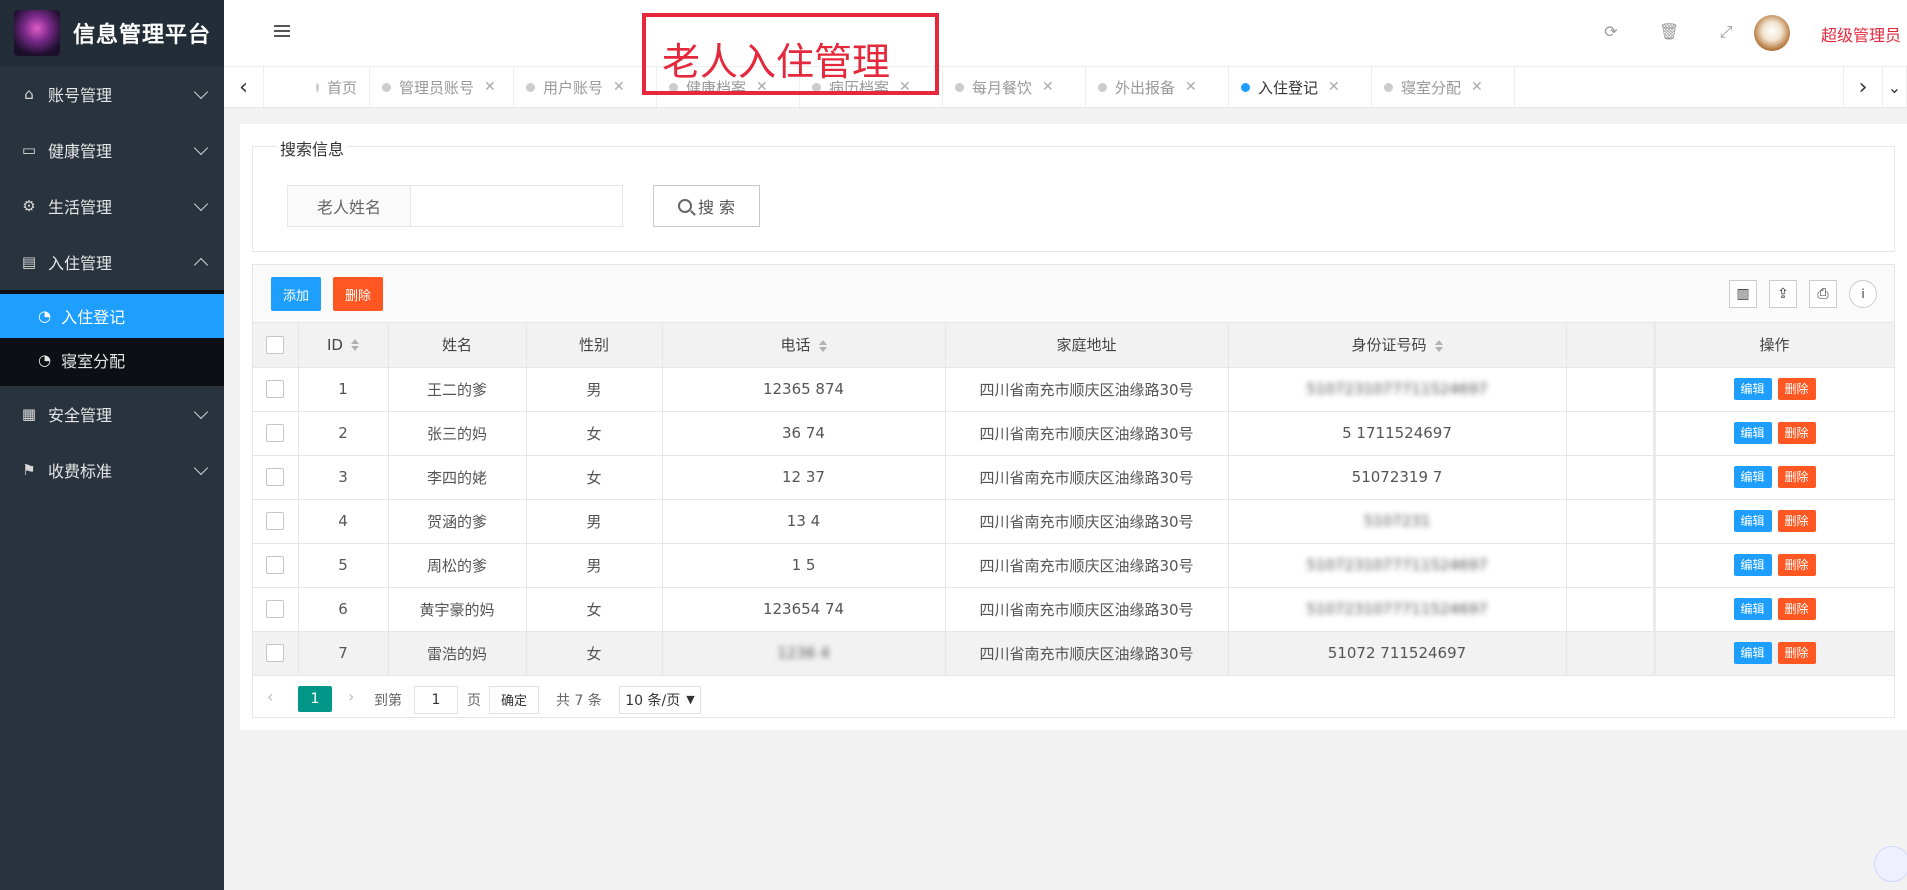 This screenshot has height=890, width=1907. What do you see at coordinates (142, 35) in the screenshot?
I see `app-title: 信息管理平台` at bounding box center [142, 35].